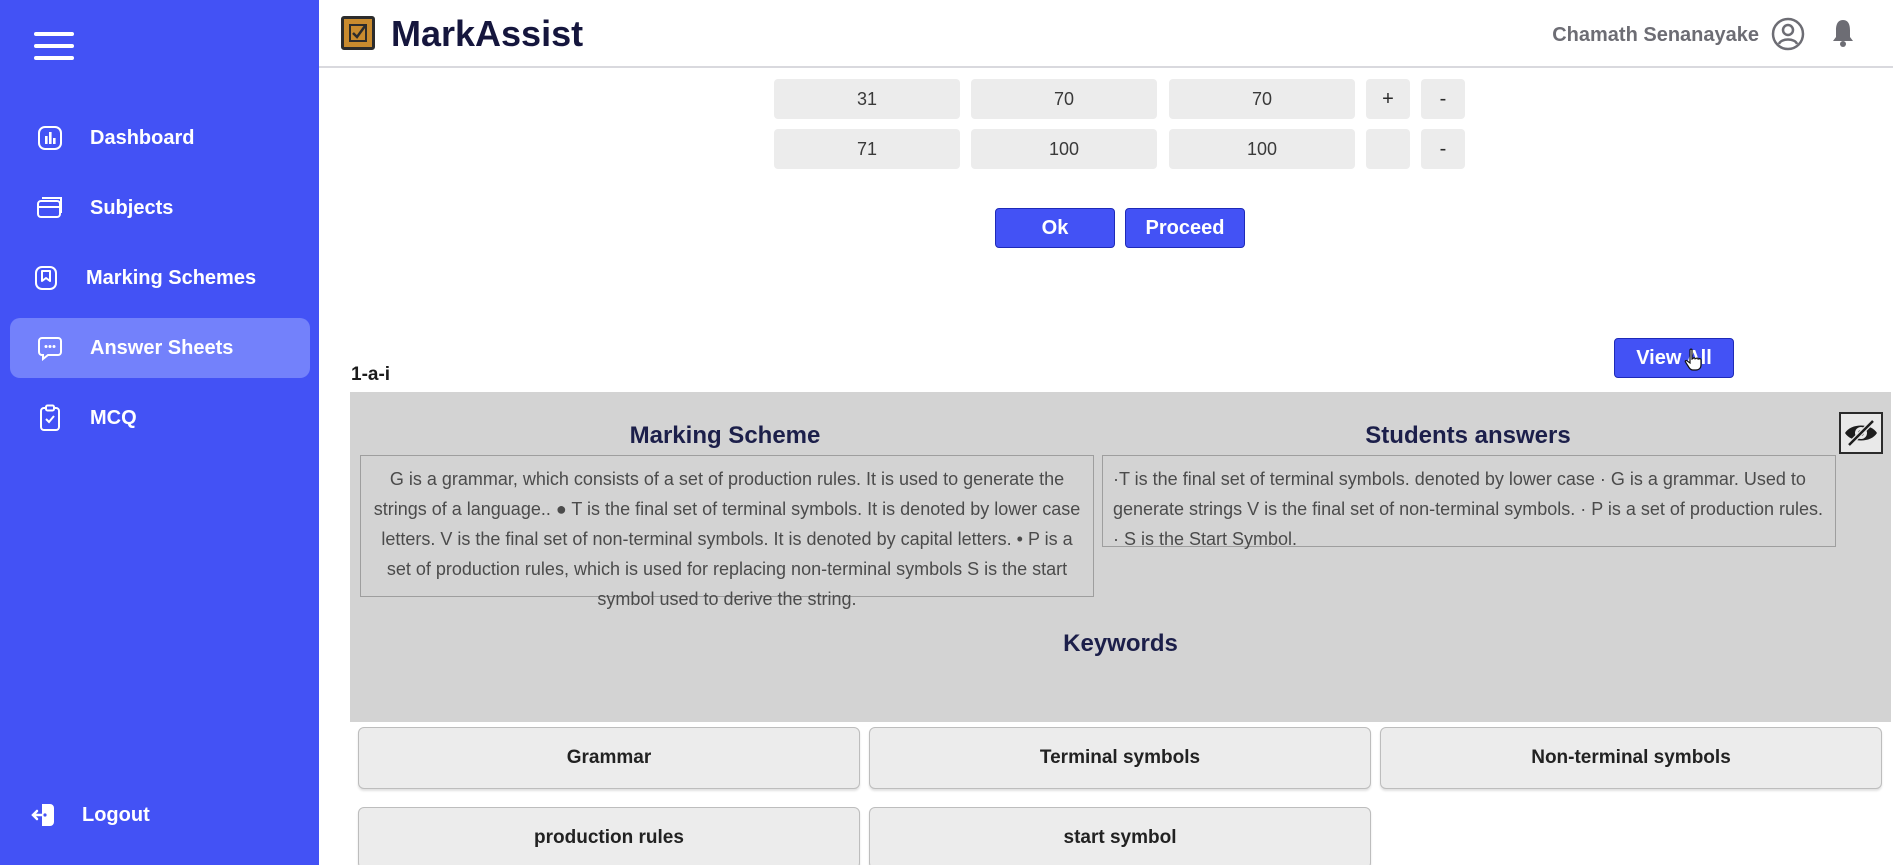 The height and width of the screenshot is (865, 1893). Describe the element at coordinates (50, 418) in the screenshot. I see `clipboard-icon` at that location.